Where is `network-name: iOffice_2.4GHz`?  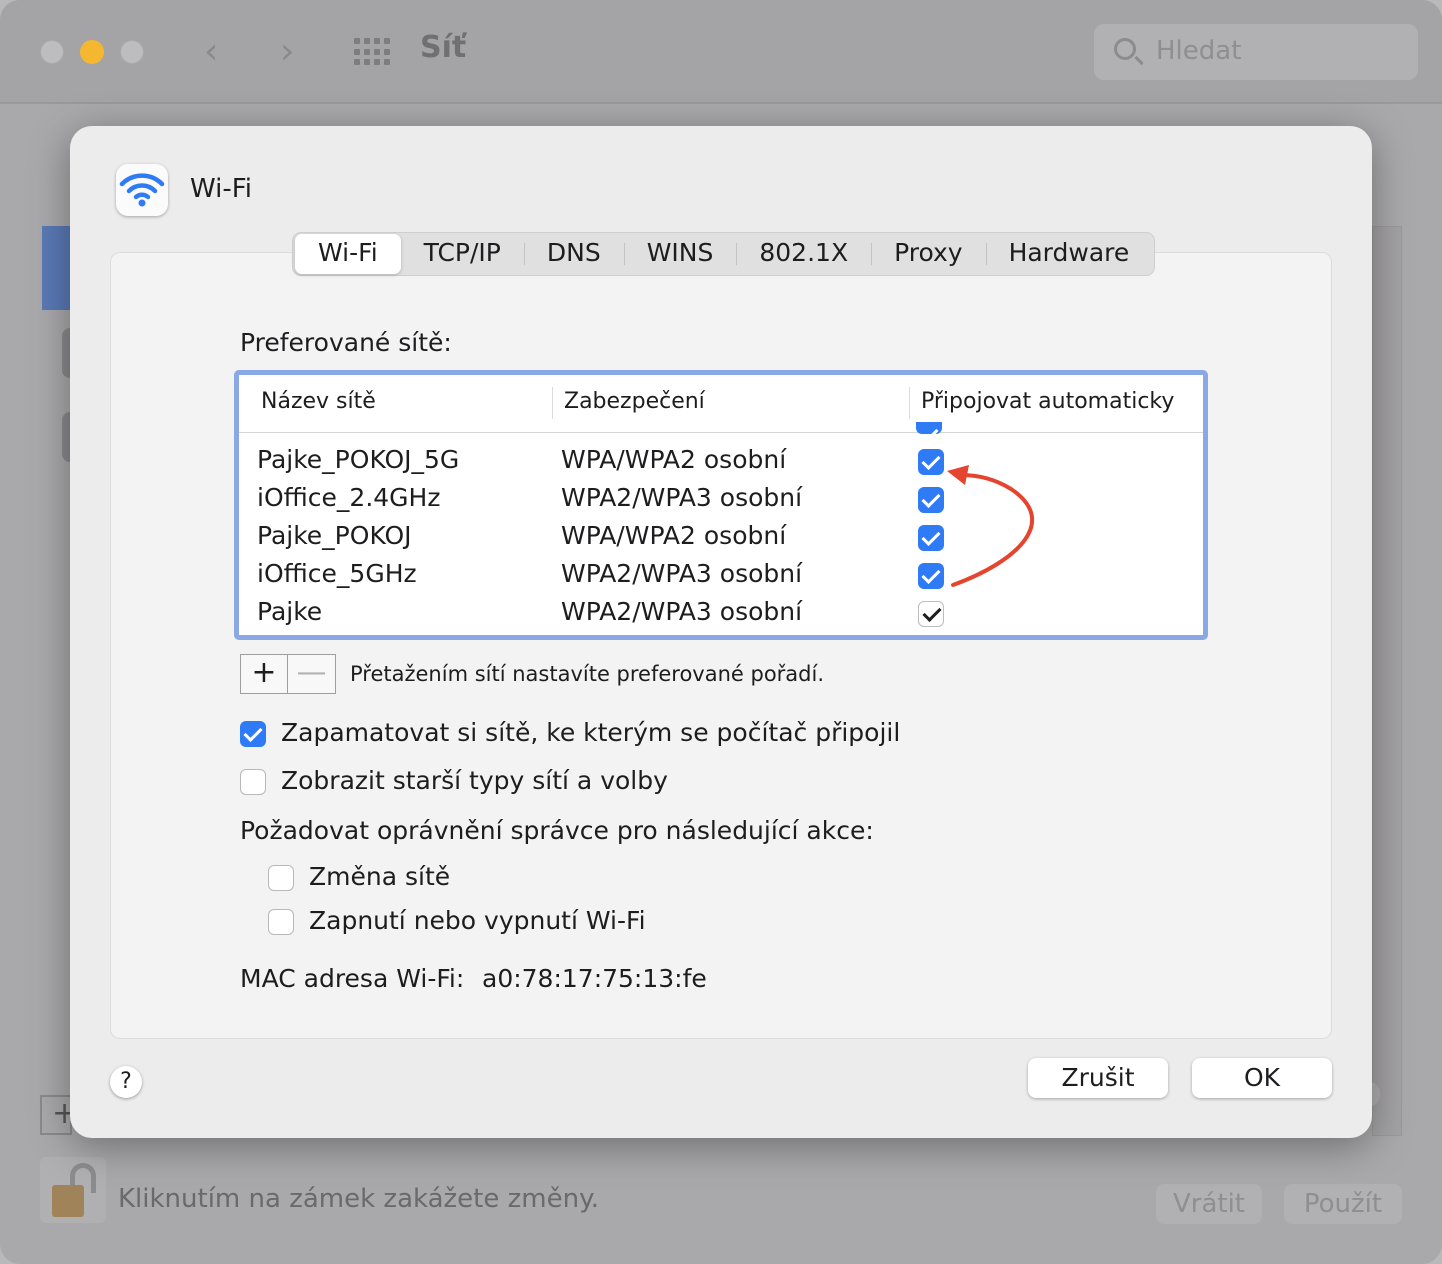
network-name: iOffice_2.4GHz is located at coordinates (349, 497).